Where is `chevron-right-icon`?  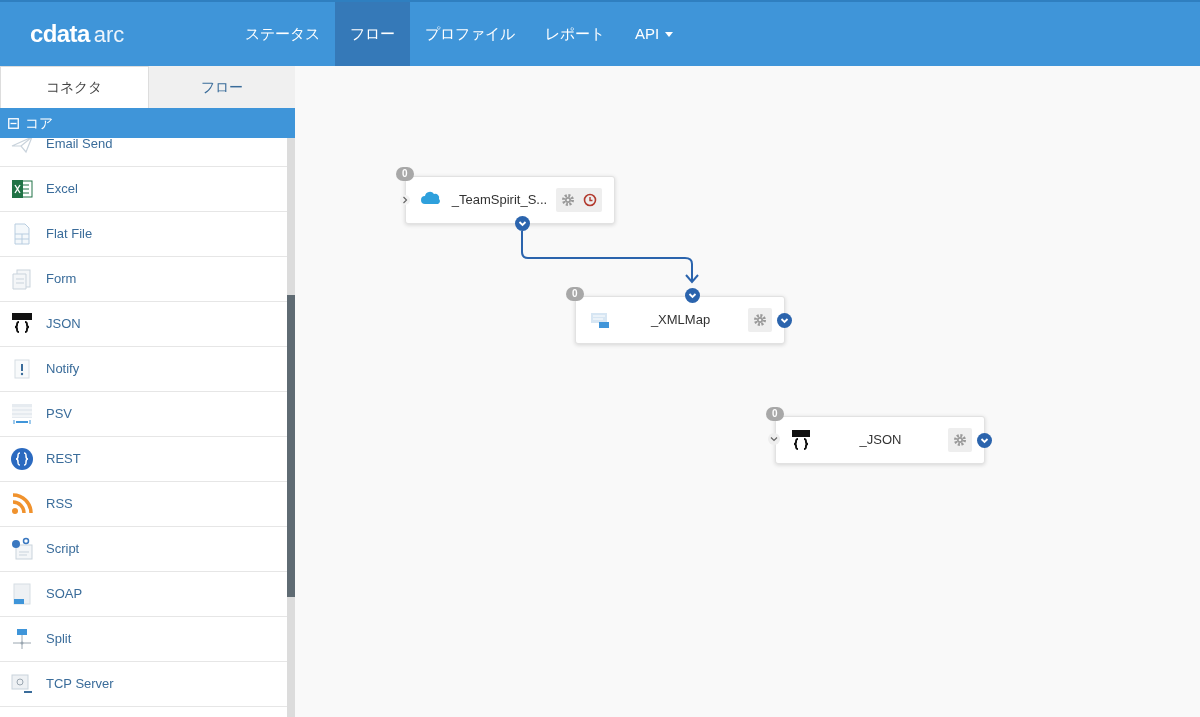
chevron-right-icon is located at coordinates (405, 200).